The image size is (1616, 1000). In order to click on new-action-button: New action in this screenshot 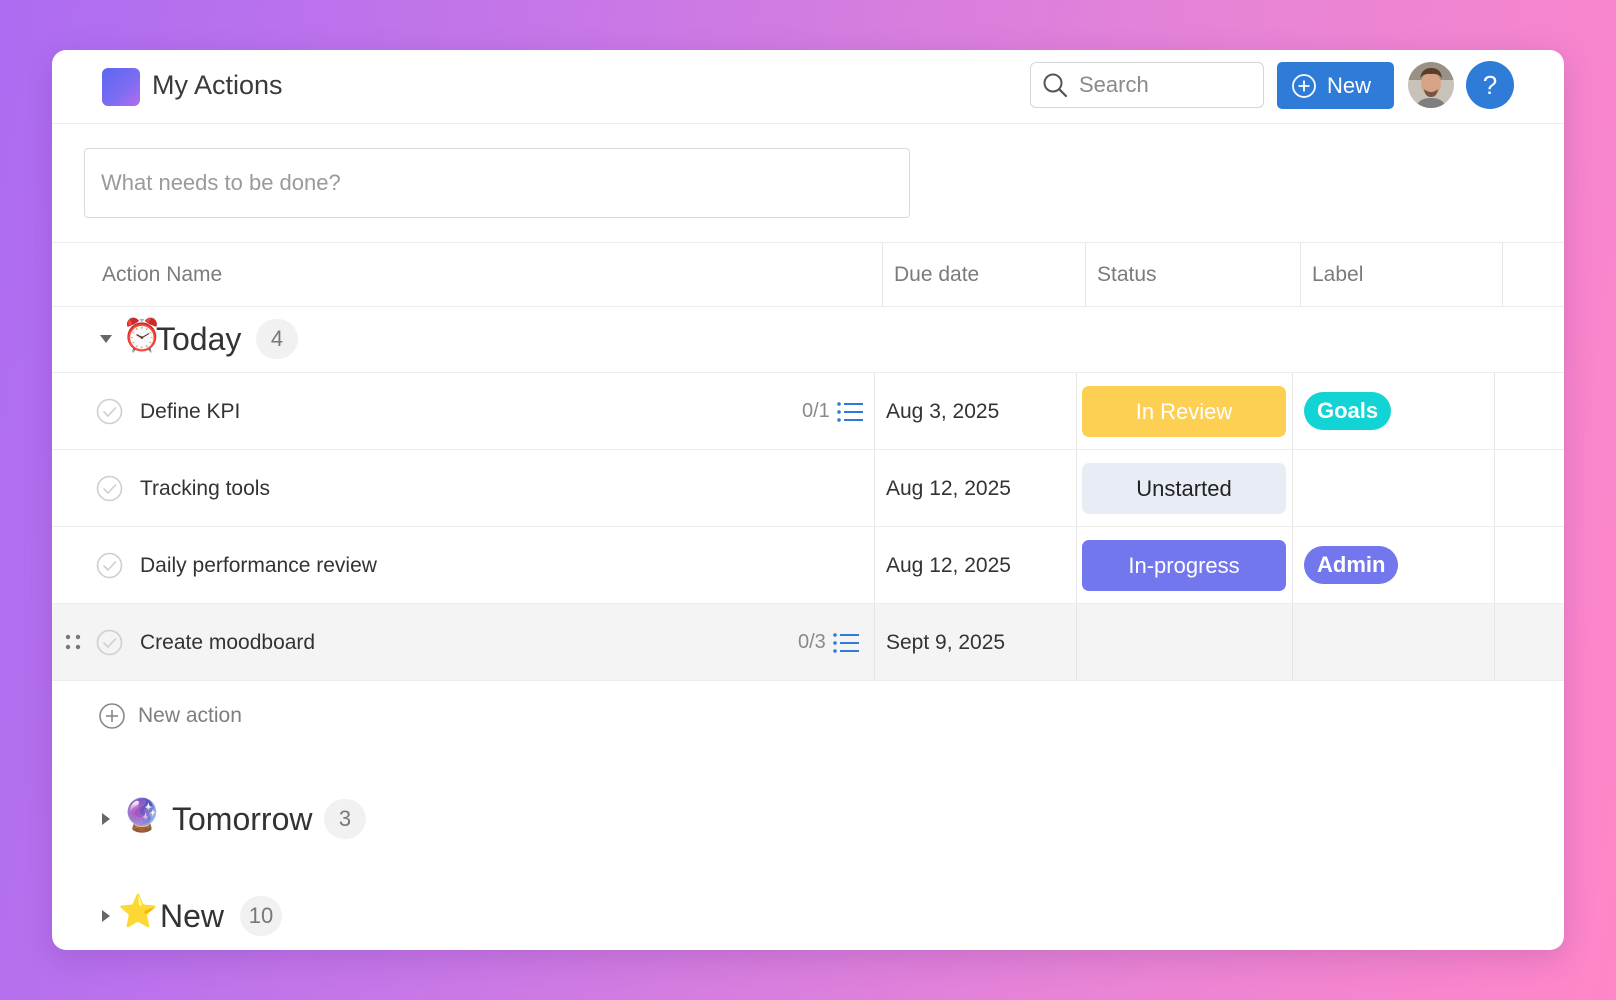, I will do `click(170, 716)`.